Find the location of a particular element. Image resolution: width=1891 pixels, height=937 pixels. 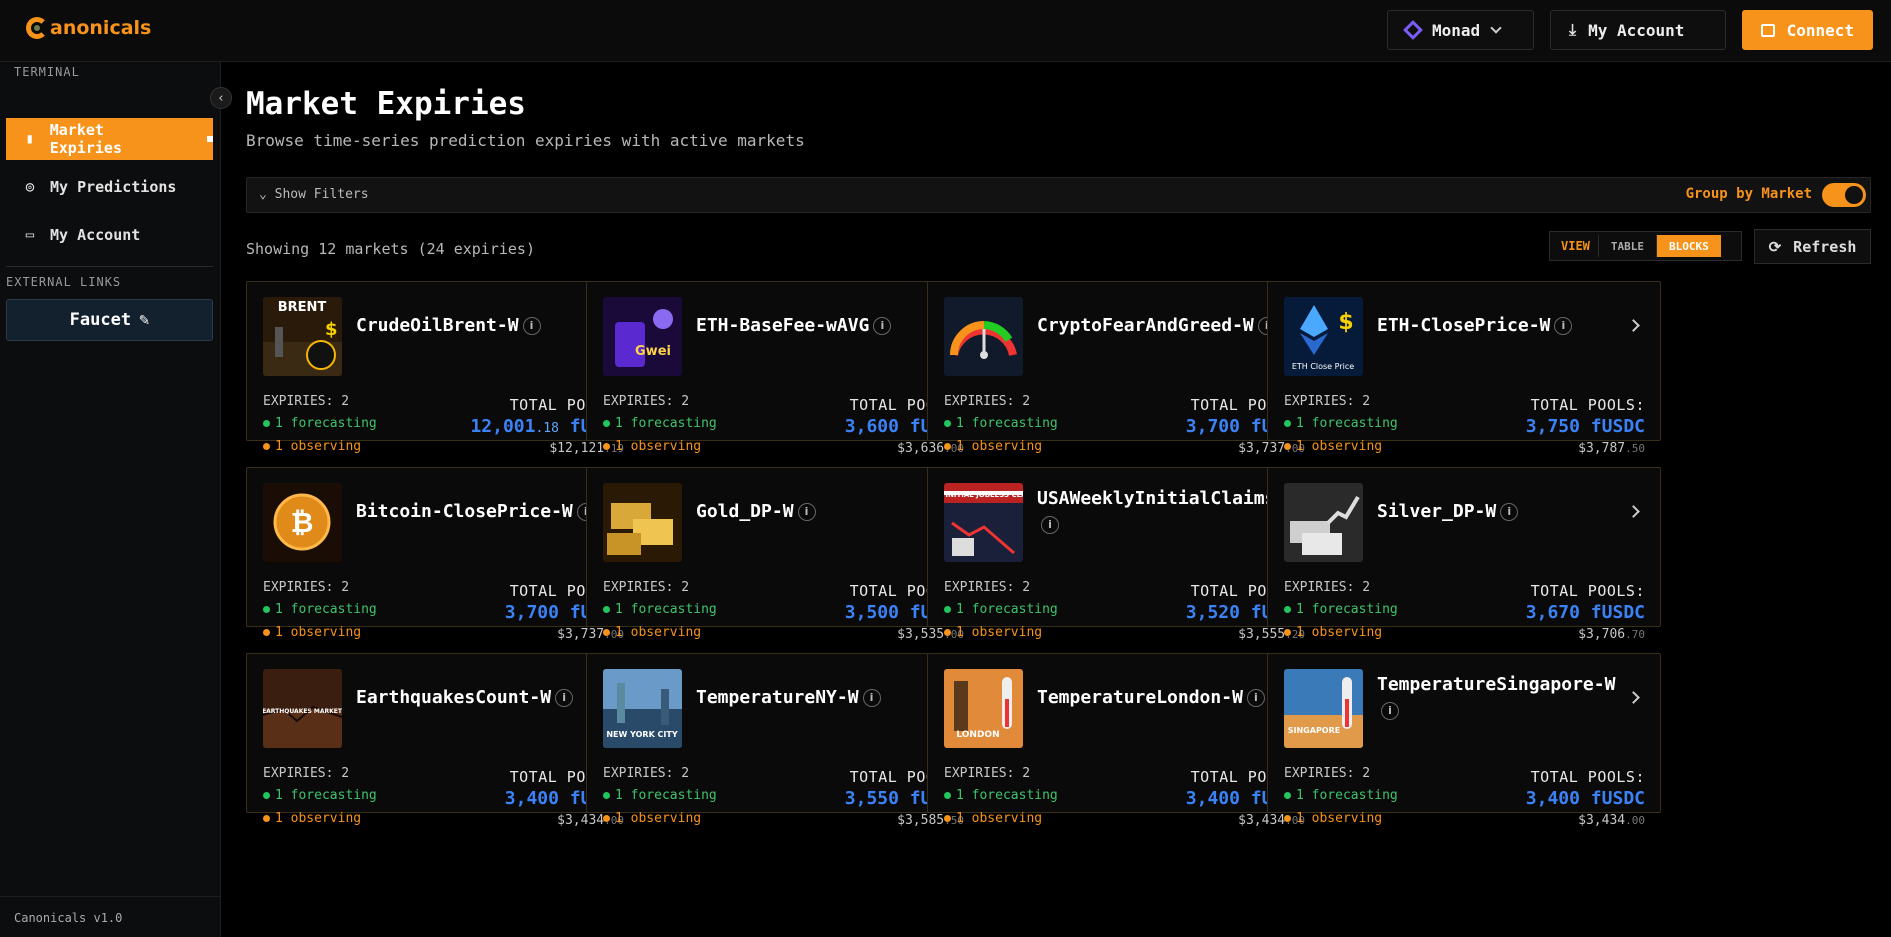

view-blocks-button: BLOCKS is located at coordinates (1688, 246).